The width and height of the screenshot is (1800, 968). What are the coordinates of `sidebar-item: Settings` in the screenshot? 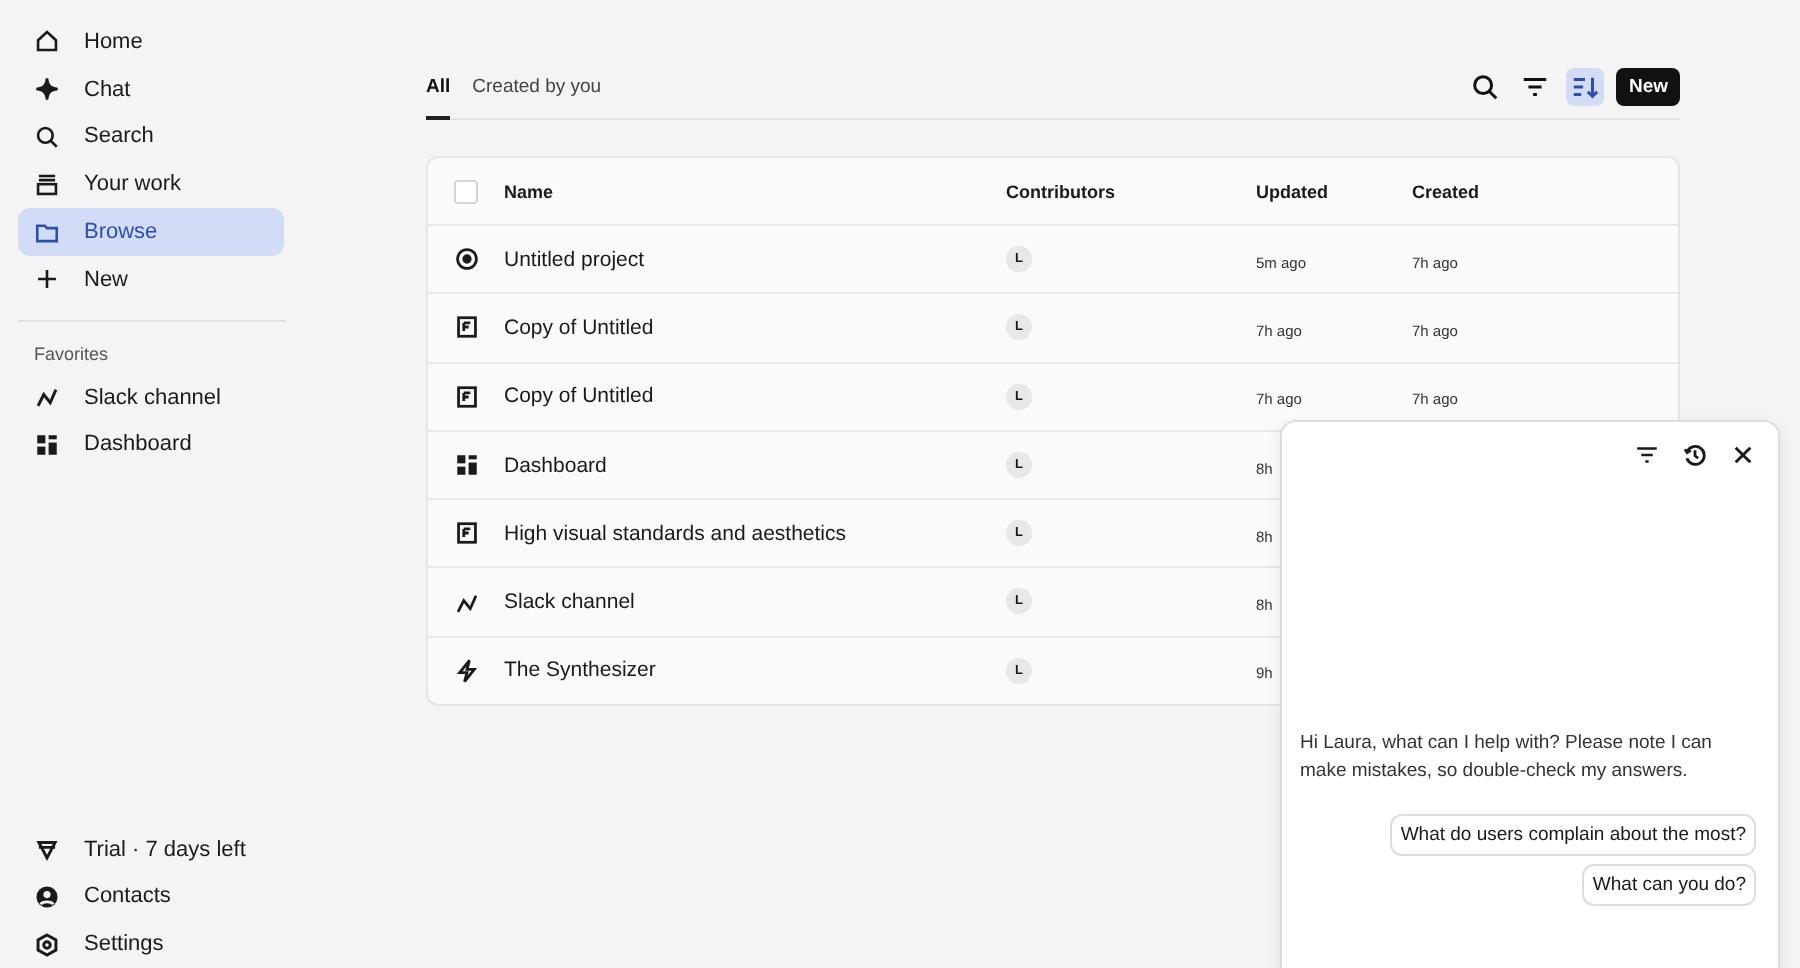 It's located at (151, 944).